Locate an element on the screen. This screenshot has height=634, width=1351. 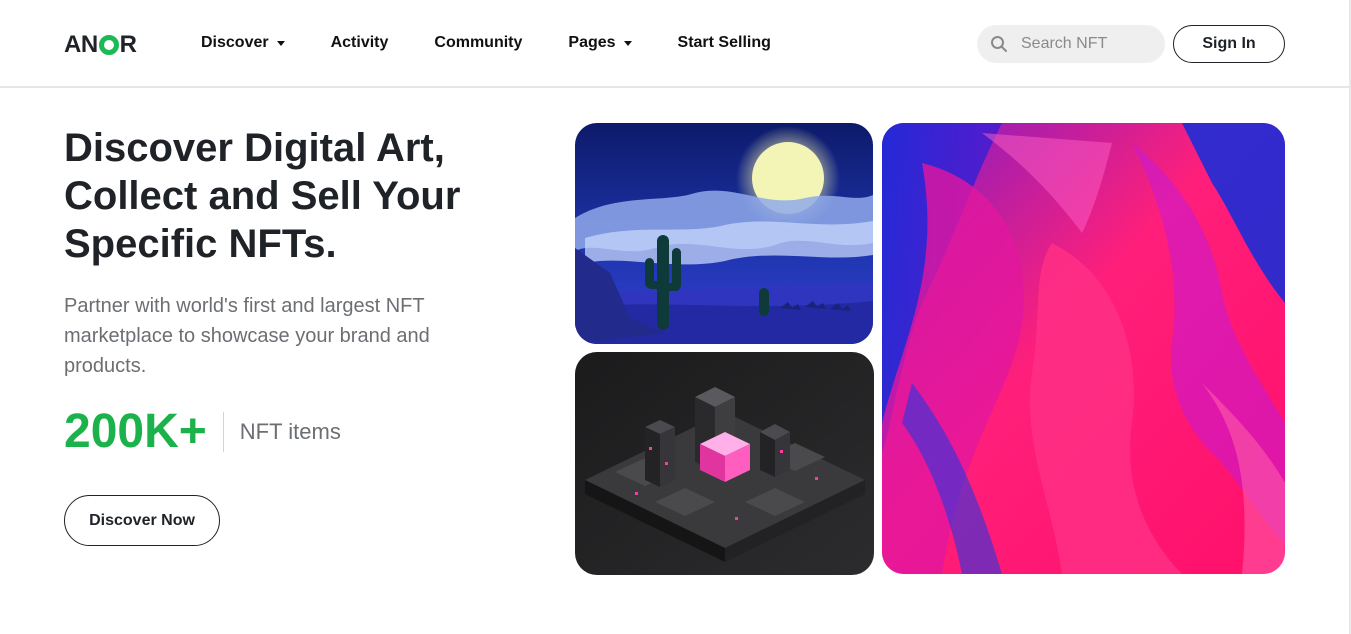
nav-start-selling: Start Selling is located at coordinates (724, 43).